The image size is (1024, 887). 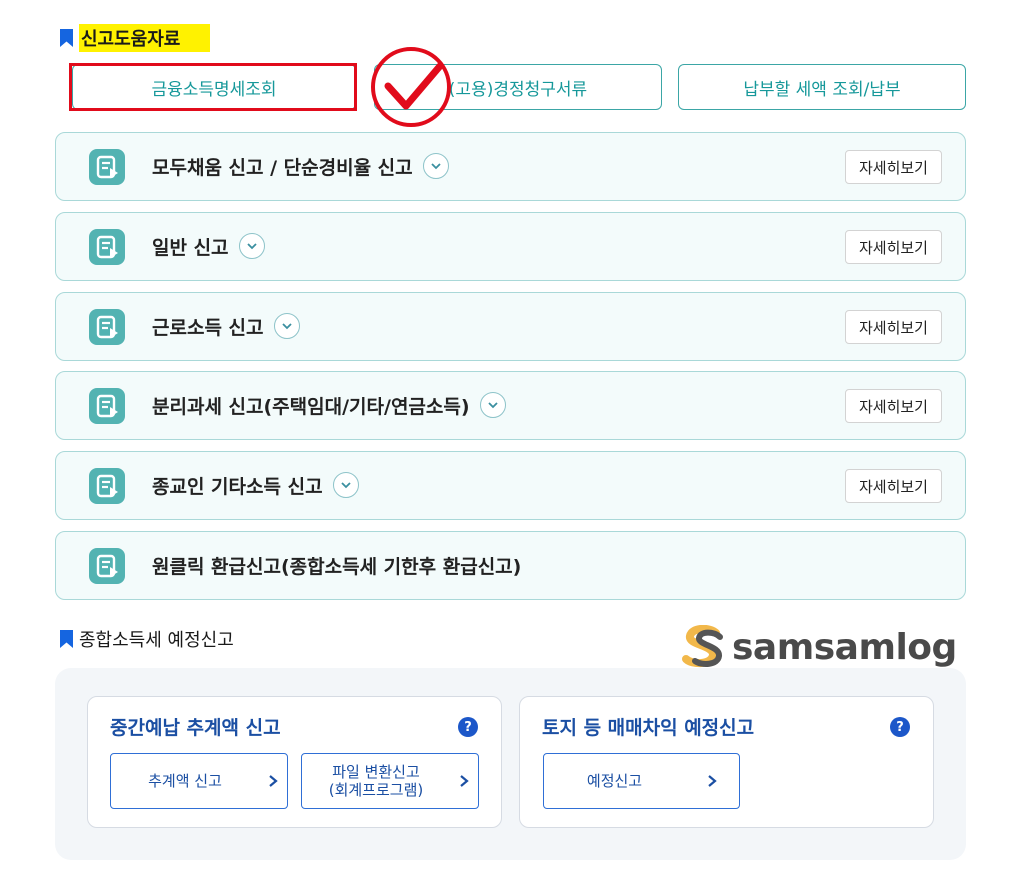 What do you see at coordinates (510, 246) in the screenshot?
I see `accordion-item-general-filing: 일반 신고 자세히보기` at bounding box center [510, 246].